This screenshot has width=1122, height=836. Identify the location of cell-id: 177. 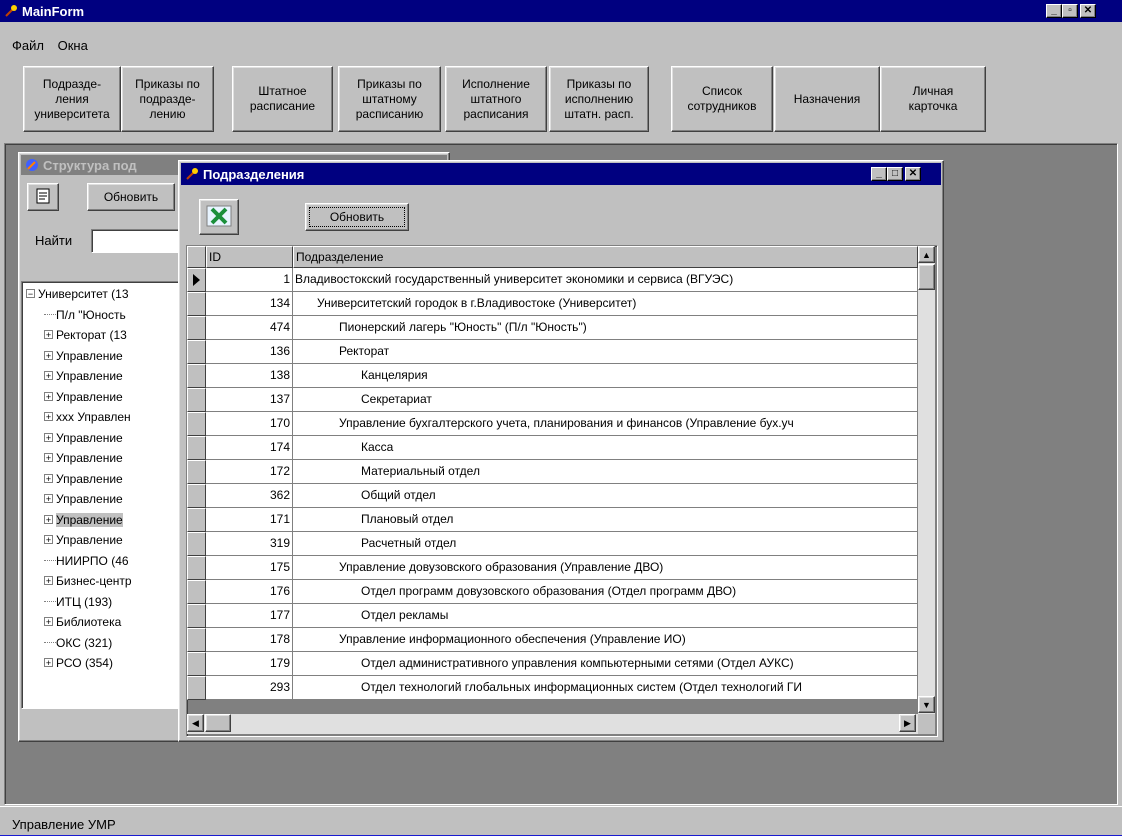
(249, 616).